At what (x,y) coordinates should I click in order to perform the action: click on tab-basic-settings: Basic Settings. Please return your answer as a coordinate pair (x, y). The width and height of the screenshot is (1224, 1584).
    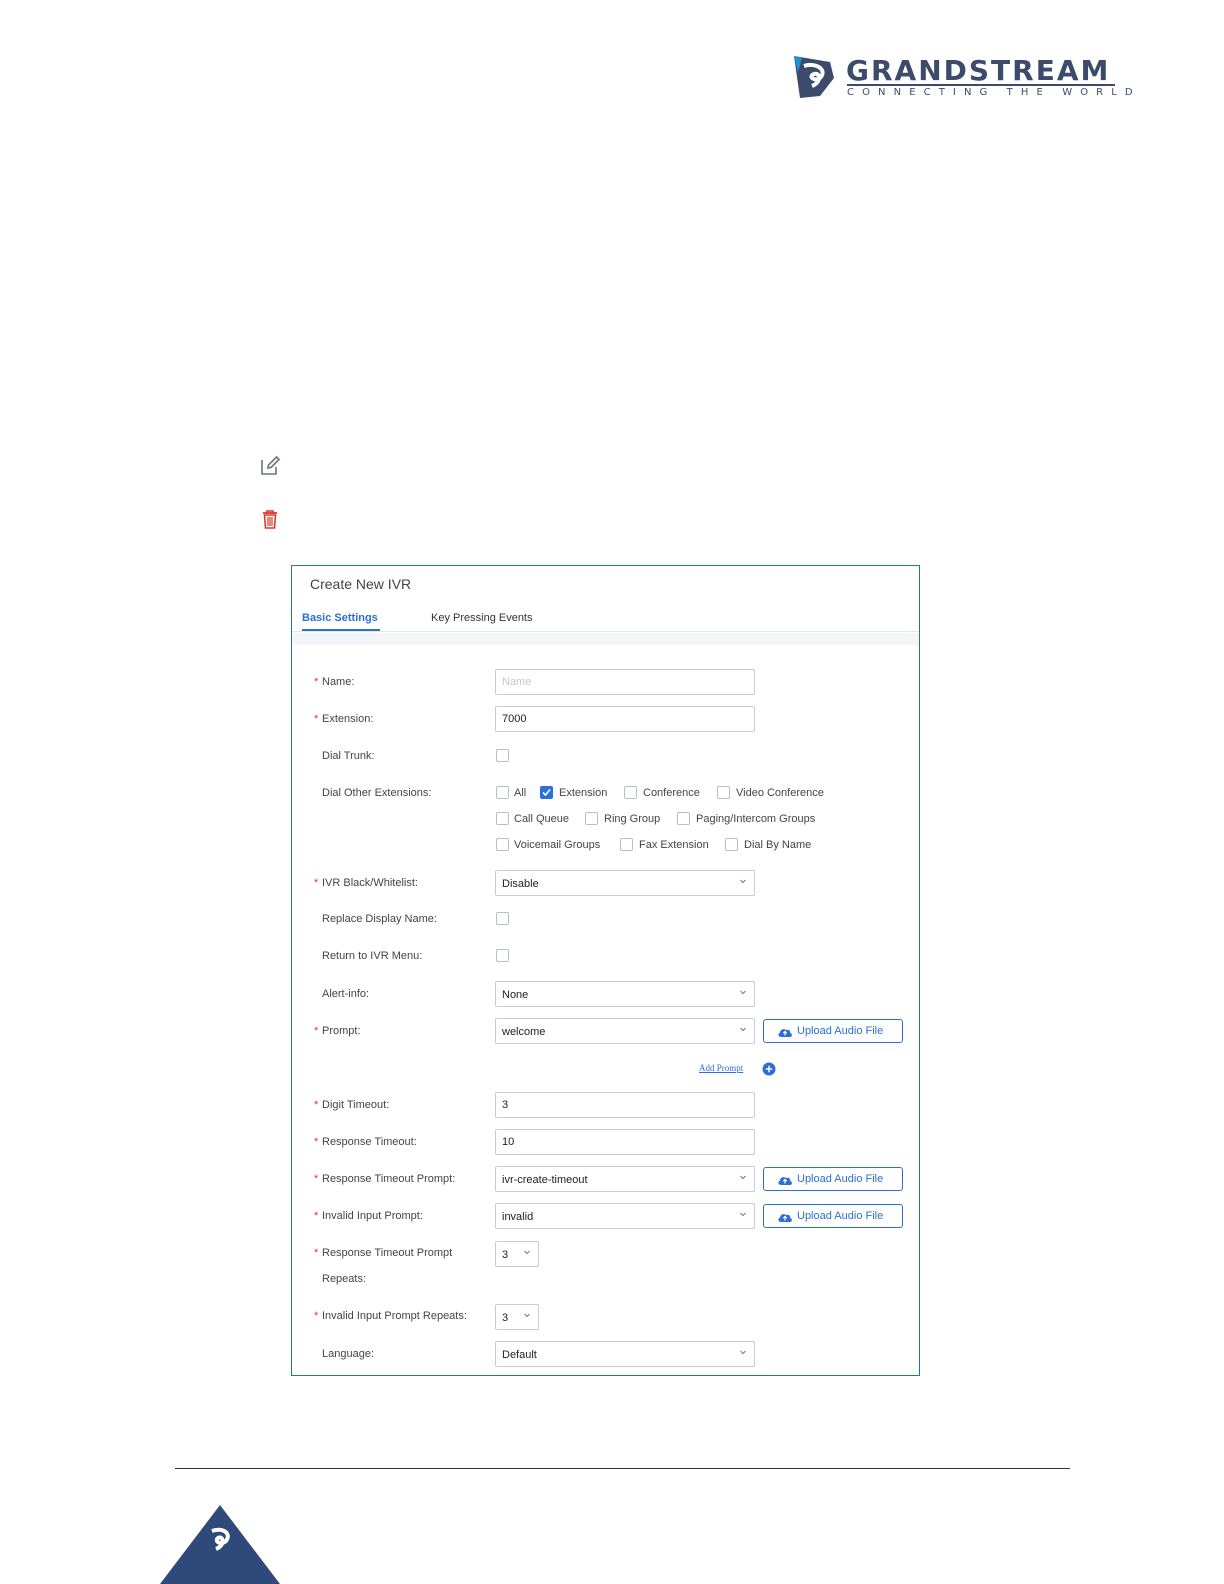
    Looking at the image, I should click on (340, 618).